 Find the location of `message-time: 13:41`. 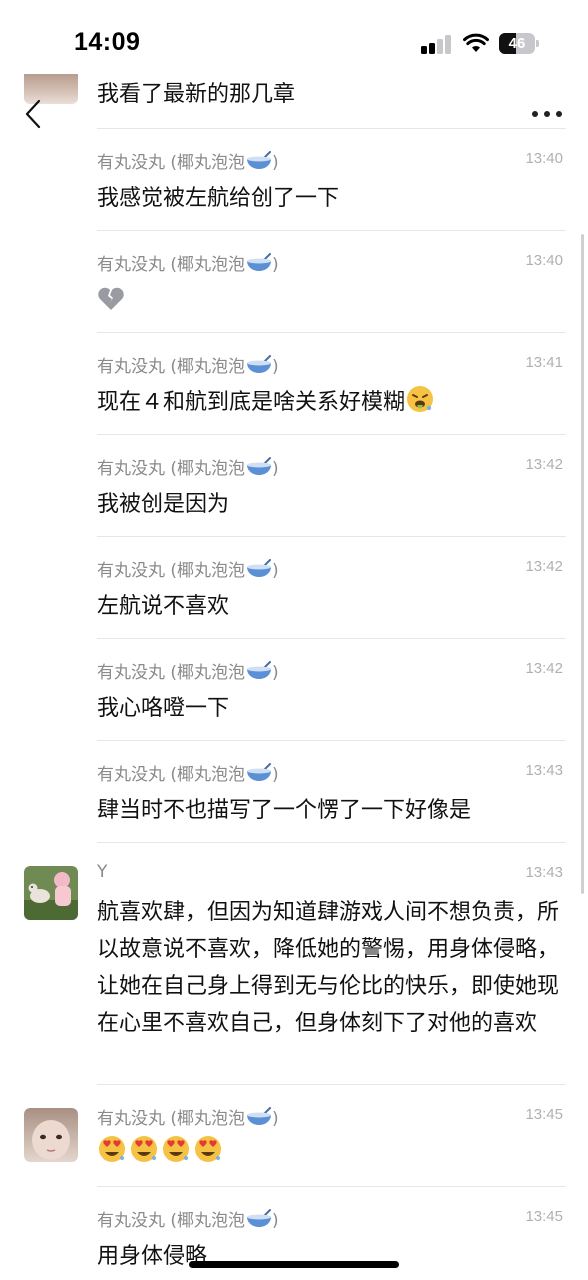

message-time: 13:41 is located at coordinates (544, 362).